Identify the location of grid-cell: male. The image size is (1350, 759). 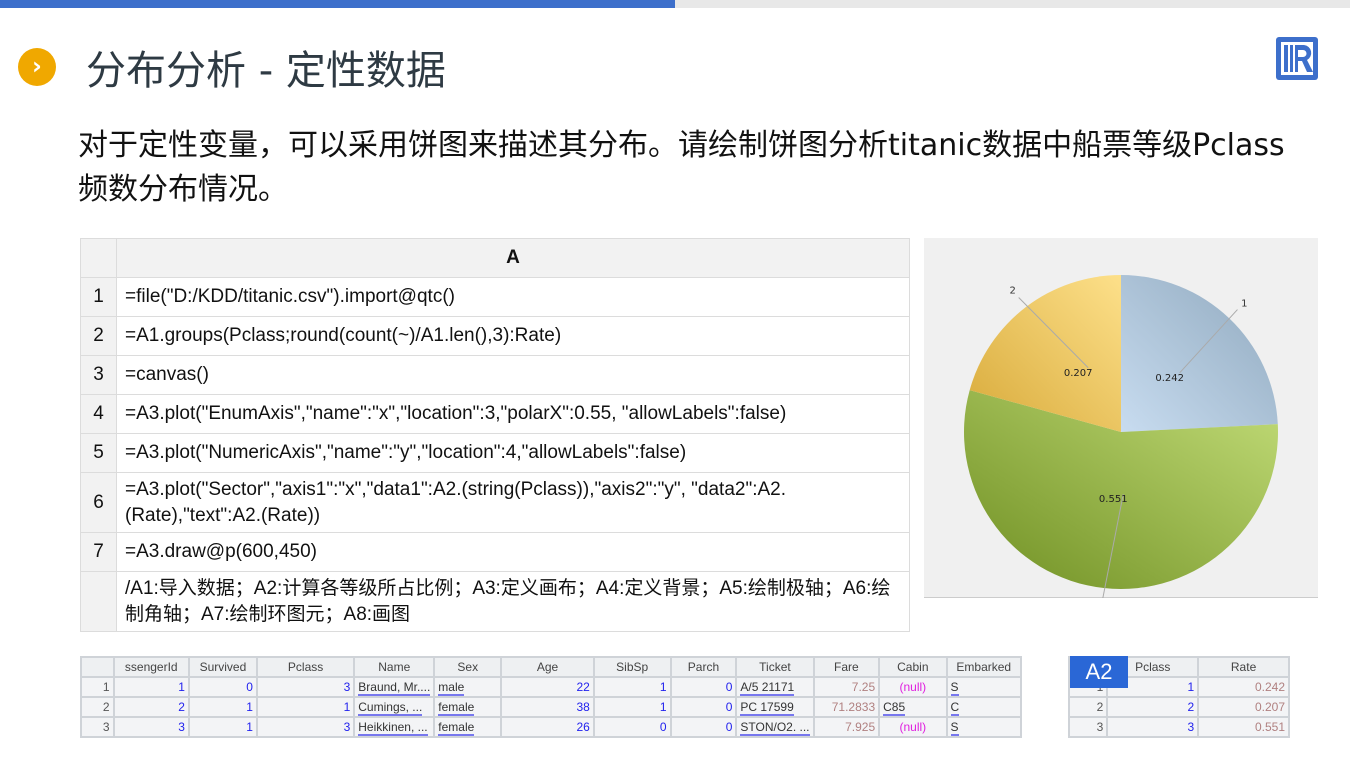
(468, 687).